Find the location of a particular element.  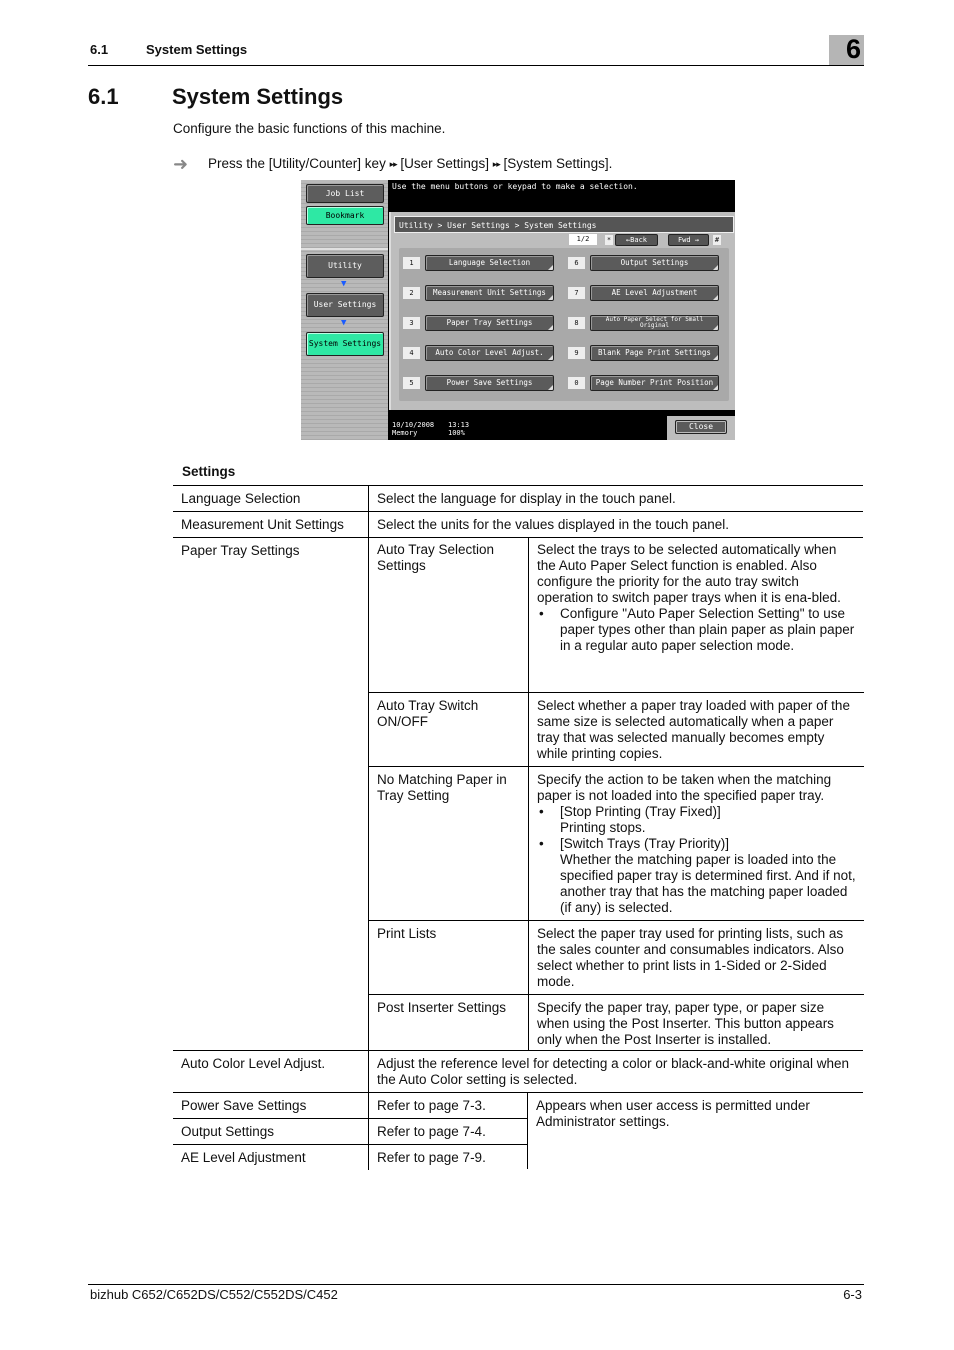

menu-item-number: 6 is located at coordinates (576, 263).